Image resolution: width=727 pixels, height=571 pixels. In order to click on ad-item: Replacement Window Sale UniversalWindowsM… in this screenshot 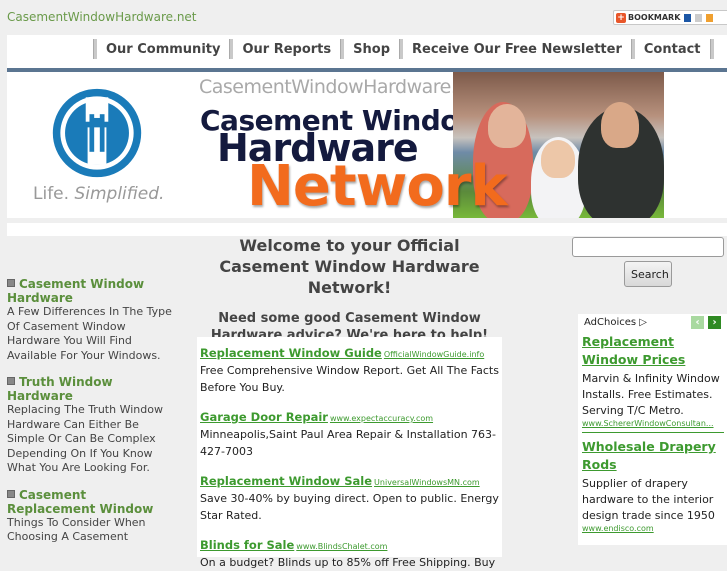, I will do `click(349, 497)`.